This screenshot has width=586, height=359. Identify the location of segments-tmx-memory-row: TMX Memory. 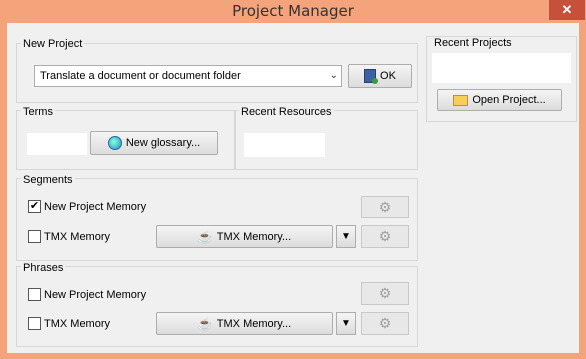
(69, 236).